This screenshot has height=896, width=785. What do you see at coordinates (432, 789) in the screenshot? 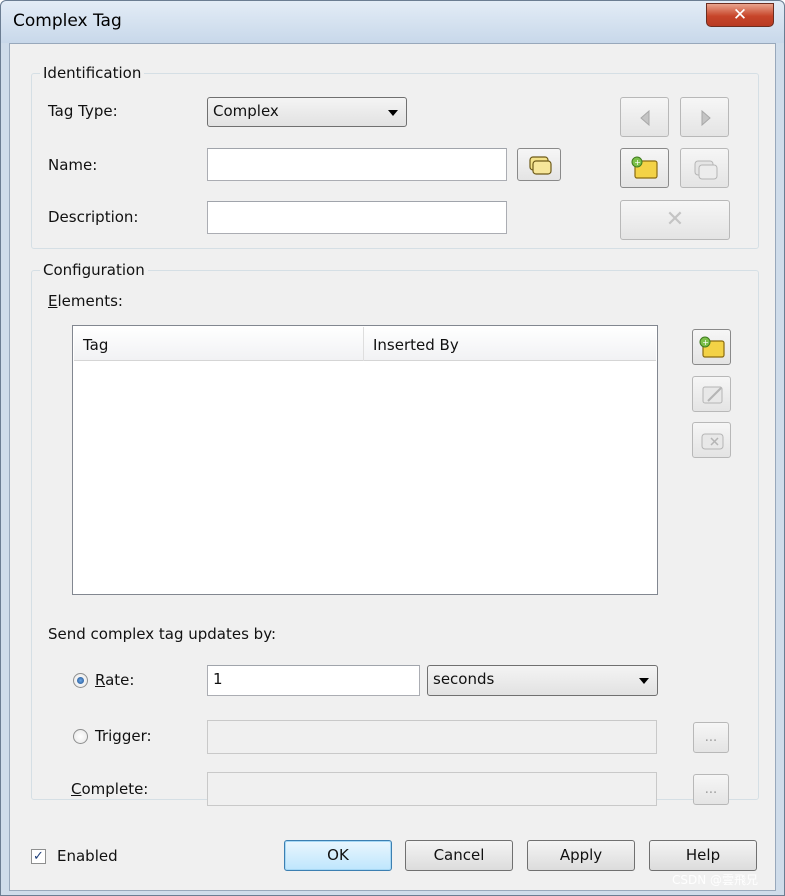
I see `complete-input` at bounding box center [432, 789].